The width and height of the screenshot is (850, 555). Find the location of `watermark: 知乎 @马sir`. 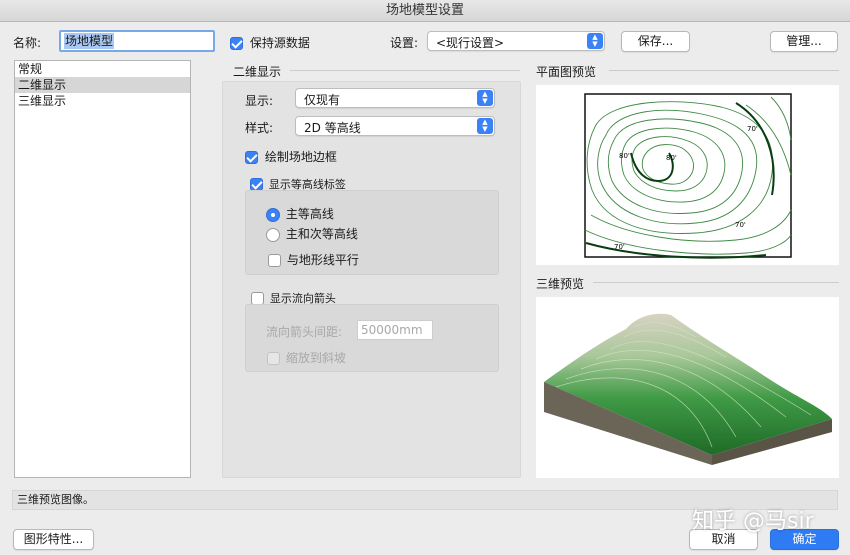

watermark: 知乎 @马sir is located at coordinates (753, 521).